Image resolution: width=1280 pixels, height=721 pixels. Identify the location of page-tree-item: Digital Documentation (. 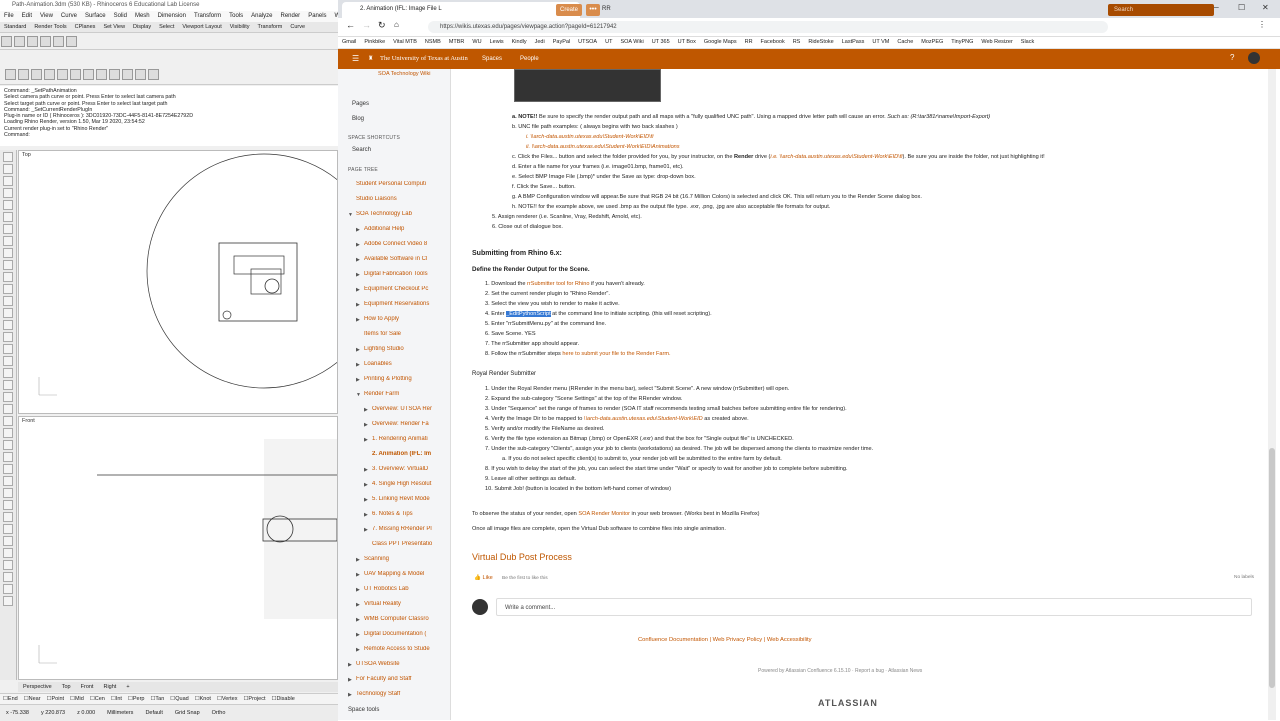
(402, 634).